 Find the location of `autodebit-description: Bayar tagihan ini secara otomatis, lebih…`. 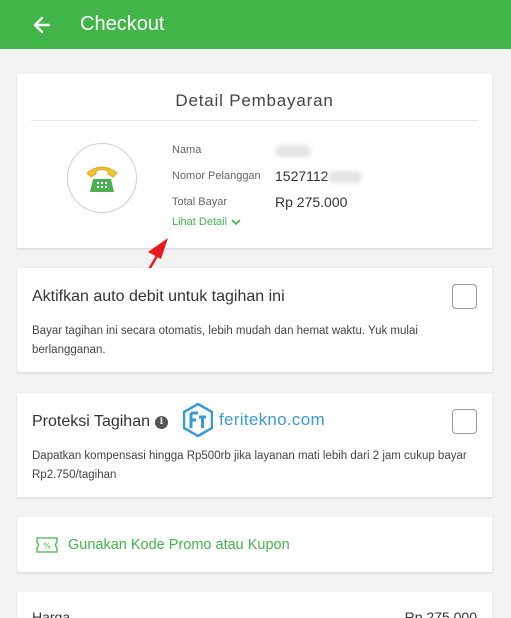

autodebit-description: Bayar tagihan ini secara otomatis, lebih… is located at coordinates (225, 340).